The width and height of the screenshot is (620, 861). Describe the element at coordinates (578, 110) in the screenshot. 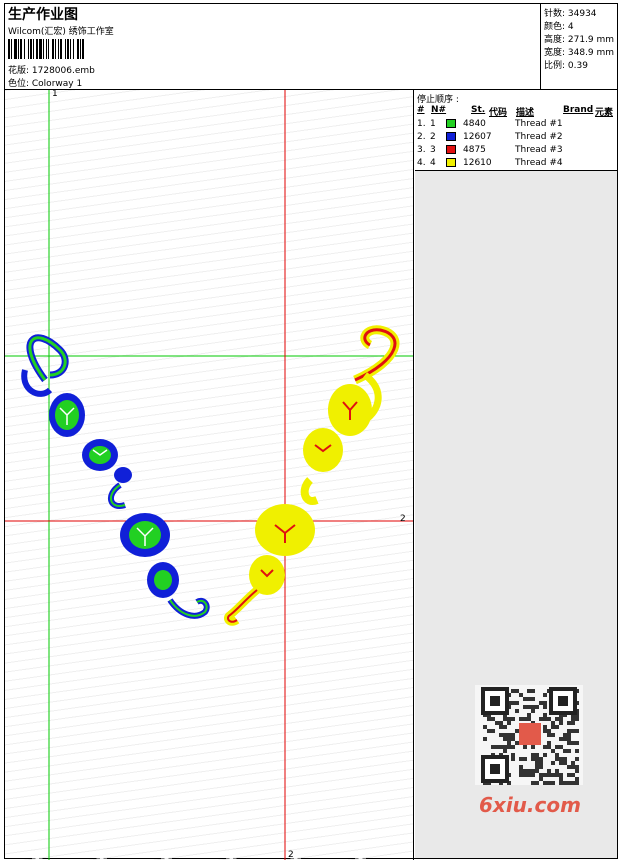

I see `col-brand: Brand` at that location.